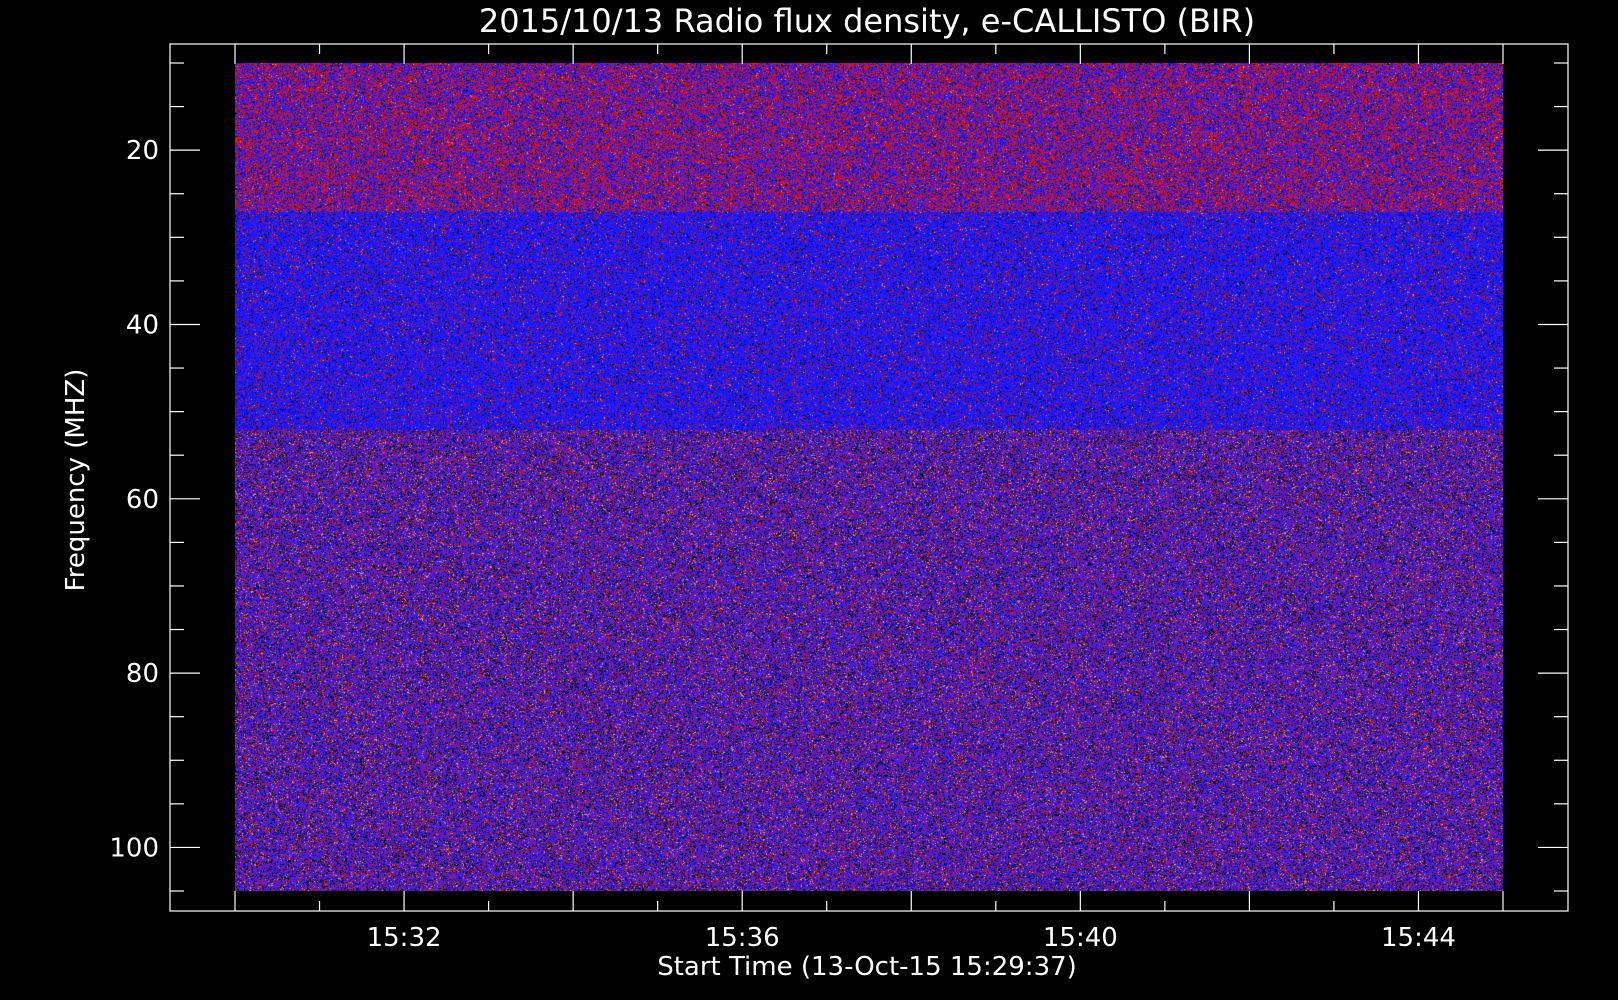  What do you see at coordinates (142, 151) in the screenshot?
I see `y-tick-label: 20` at bounding box center [142, 151].